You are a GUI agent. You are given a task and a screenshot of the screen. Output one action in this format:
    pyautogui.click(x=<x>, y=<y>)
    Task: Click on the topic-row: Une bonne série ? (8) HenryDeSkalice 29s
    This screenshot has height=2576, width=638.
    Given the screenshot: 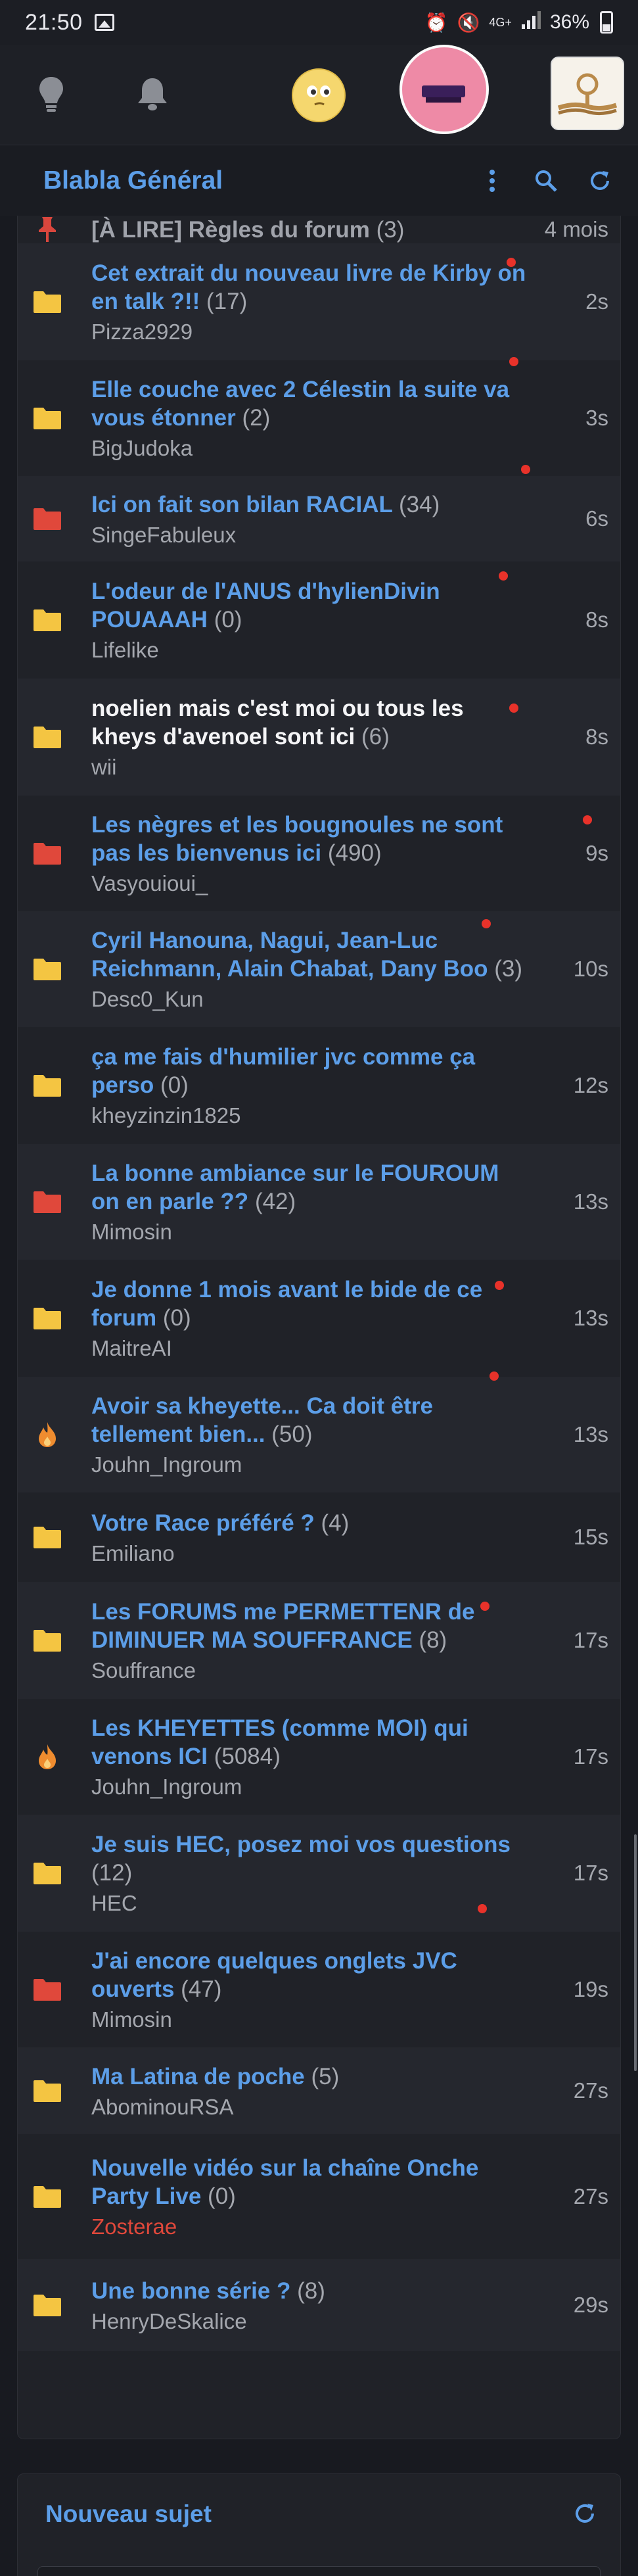 What is the action you would take?
    pyautogui.click(x=319, y=2305)
    